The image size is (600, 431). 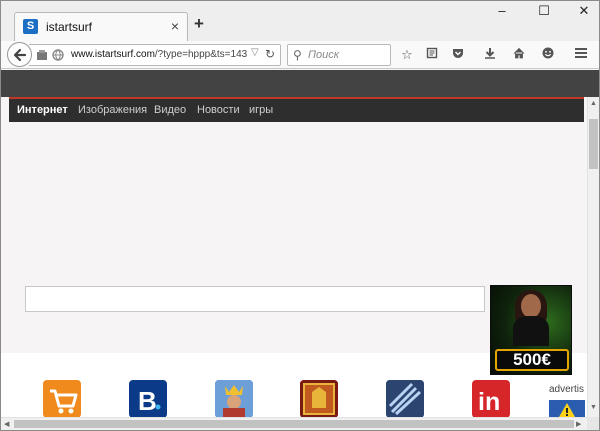 I want to click on smiley-icon, so click(x=548, y=55).